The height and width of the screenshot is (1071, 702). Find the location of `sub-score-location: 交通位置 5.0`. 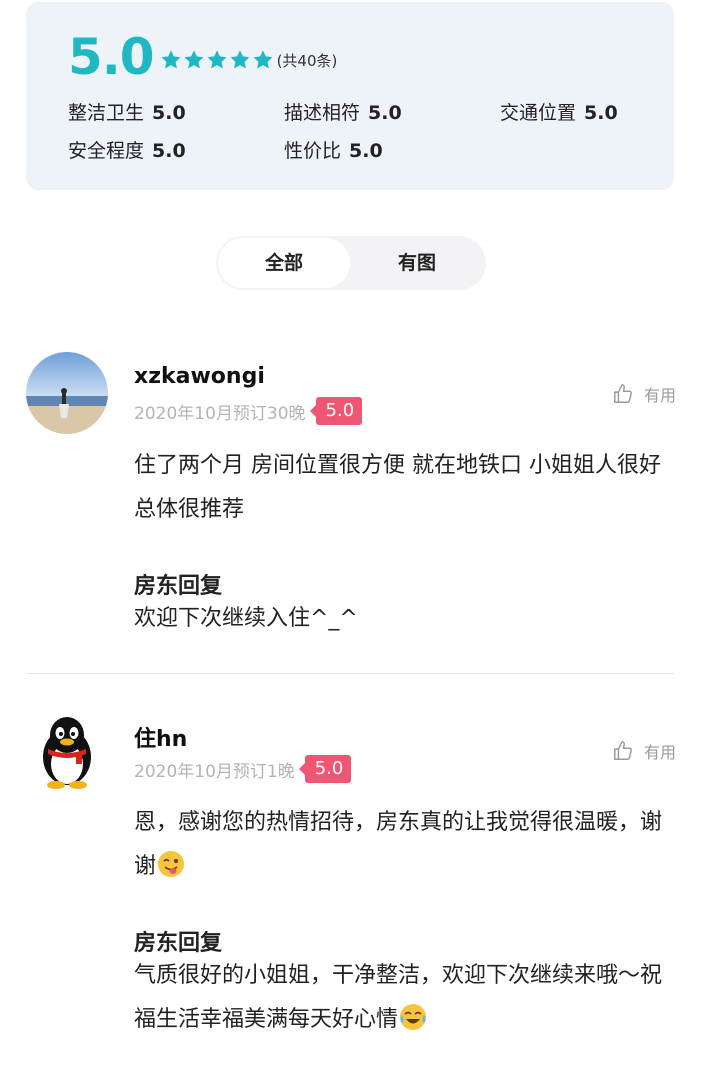

sub-score-location: 交通位置 5.0 is located at coordinates (559, 111).